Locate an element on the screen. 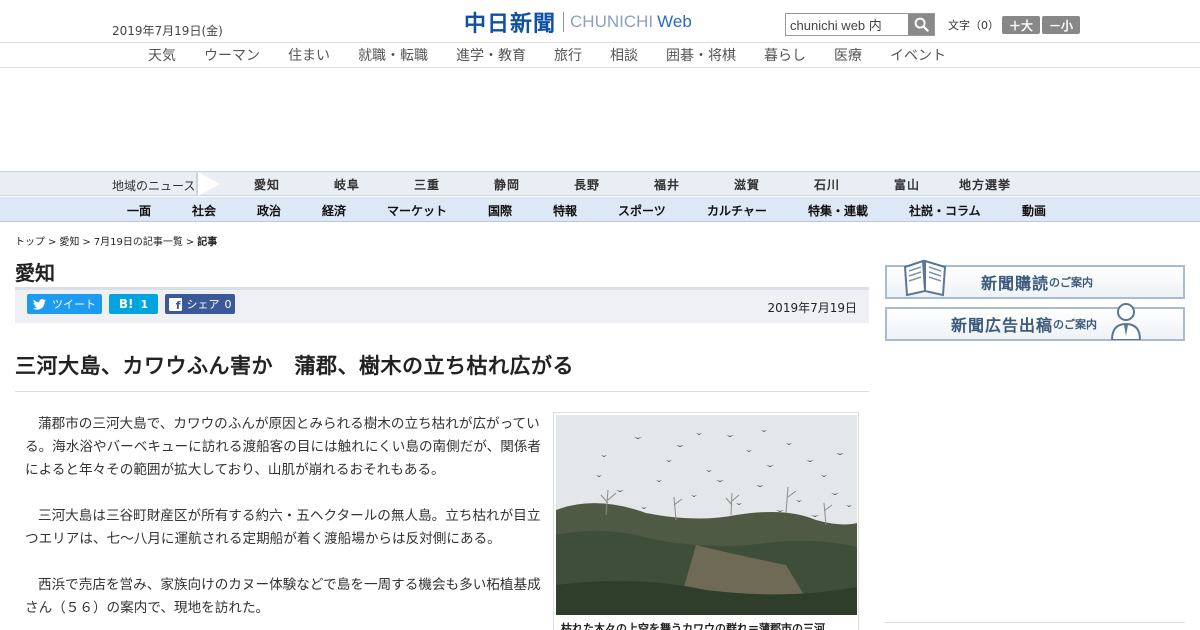 This screenshot has height=630, width=1200. top-nav-item-woman: ウーマン is located at coordinates (232, 55).